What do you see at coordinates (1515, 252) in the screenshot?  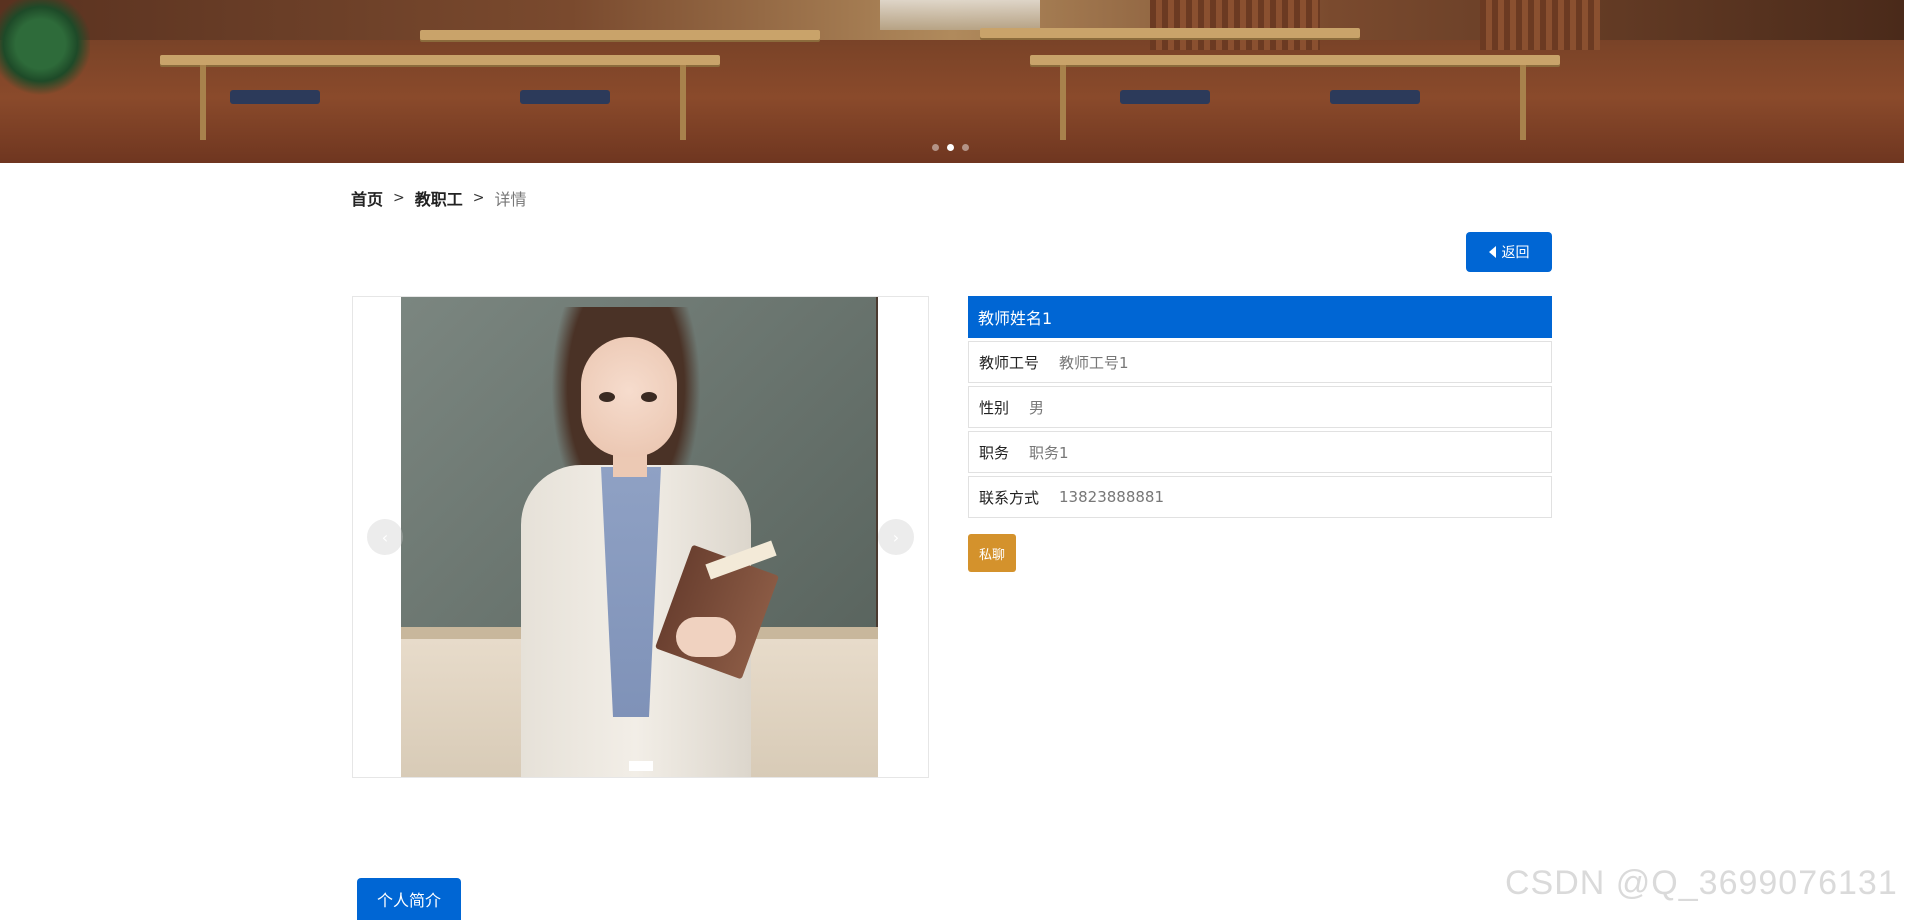 I see `back-button-label: 返回` at bounding box center [1515, 252].